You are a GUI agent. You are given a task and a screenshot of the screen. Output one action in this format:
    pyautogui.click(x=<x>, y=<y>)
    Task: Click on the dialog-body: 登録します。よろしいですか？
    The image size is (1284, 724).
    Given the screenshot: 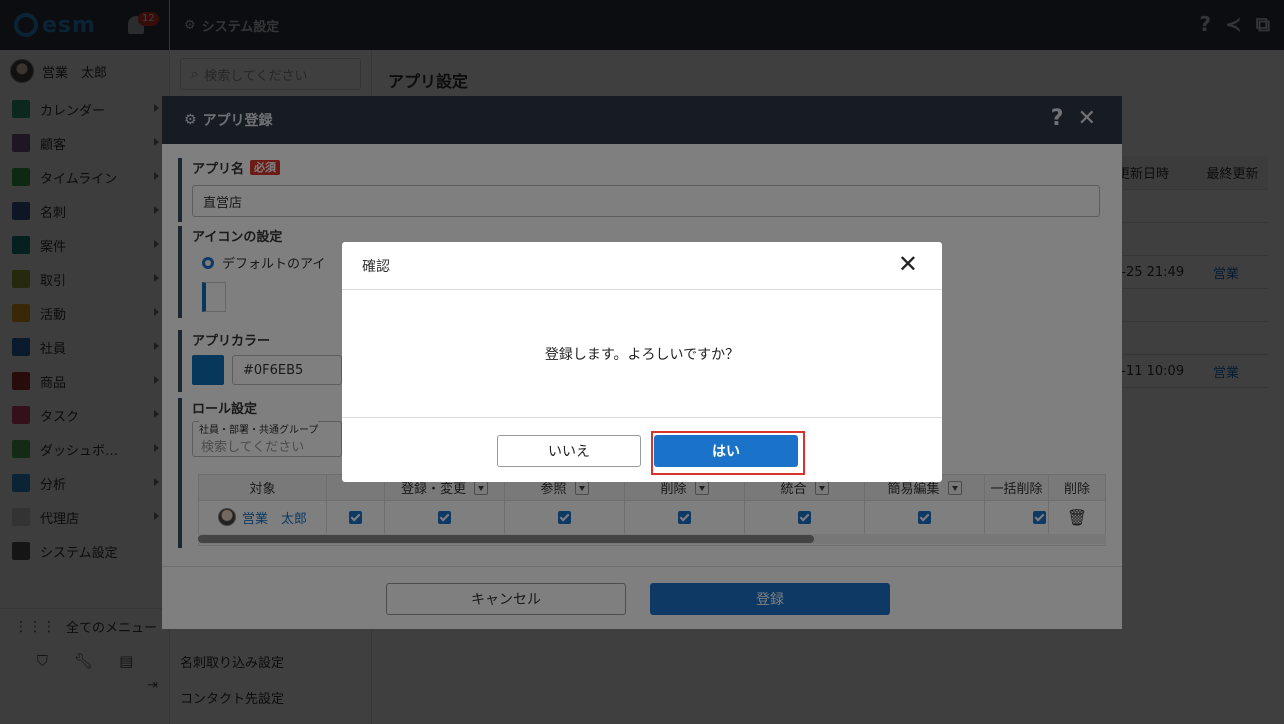 What is the action you would take?
    pyautogui.click(x=642, y=354)
    